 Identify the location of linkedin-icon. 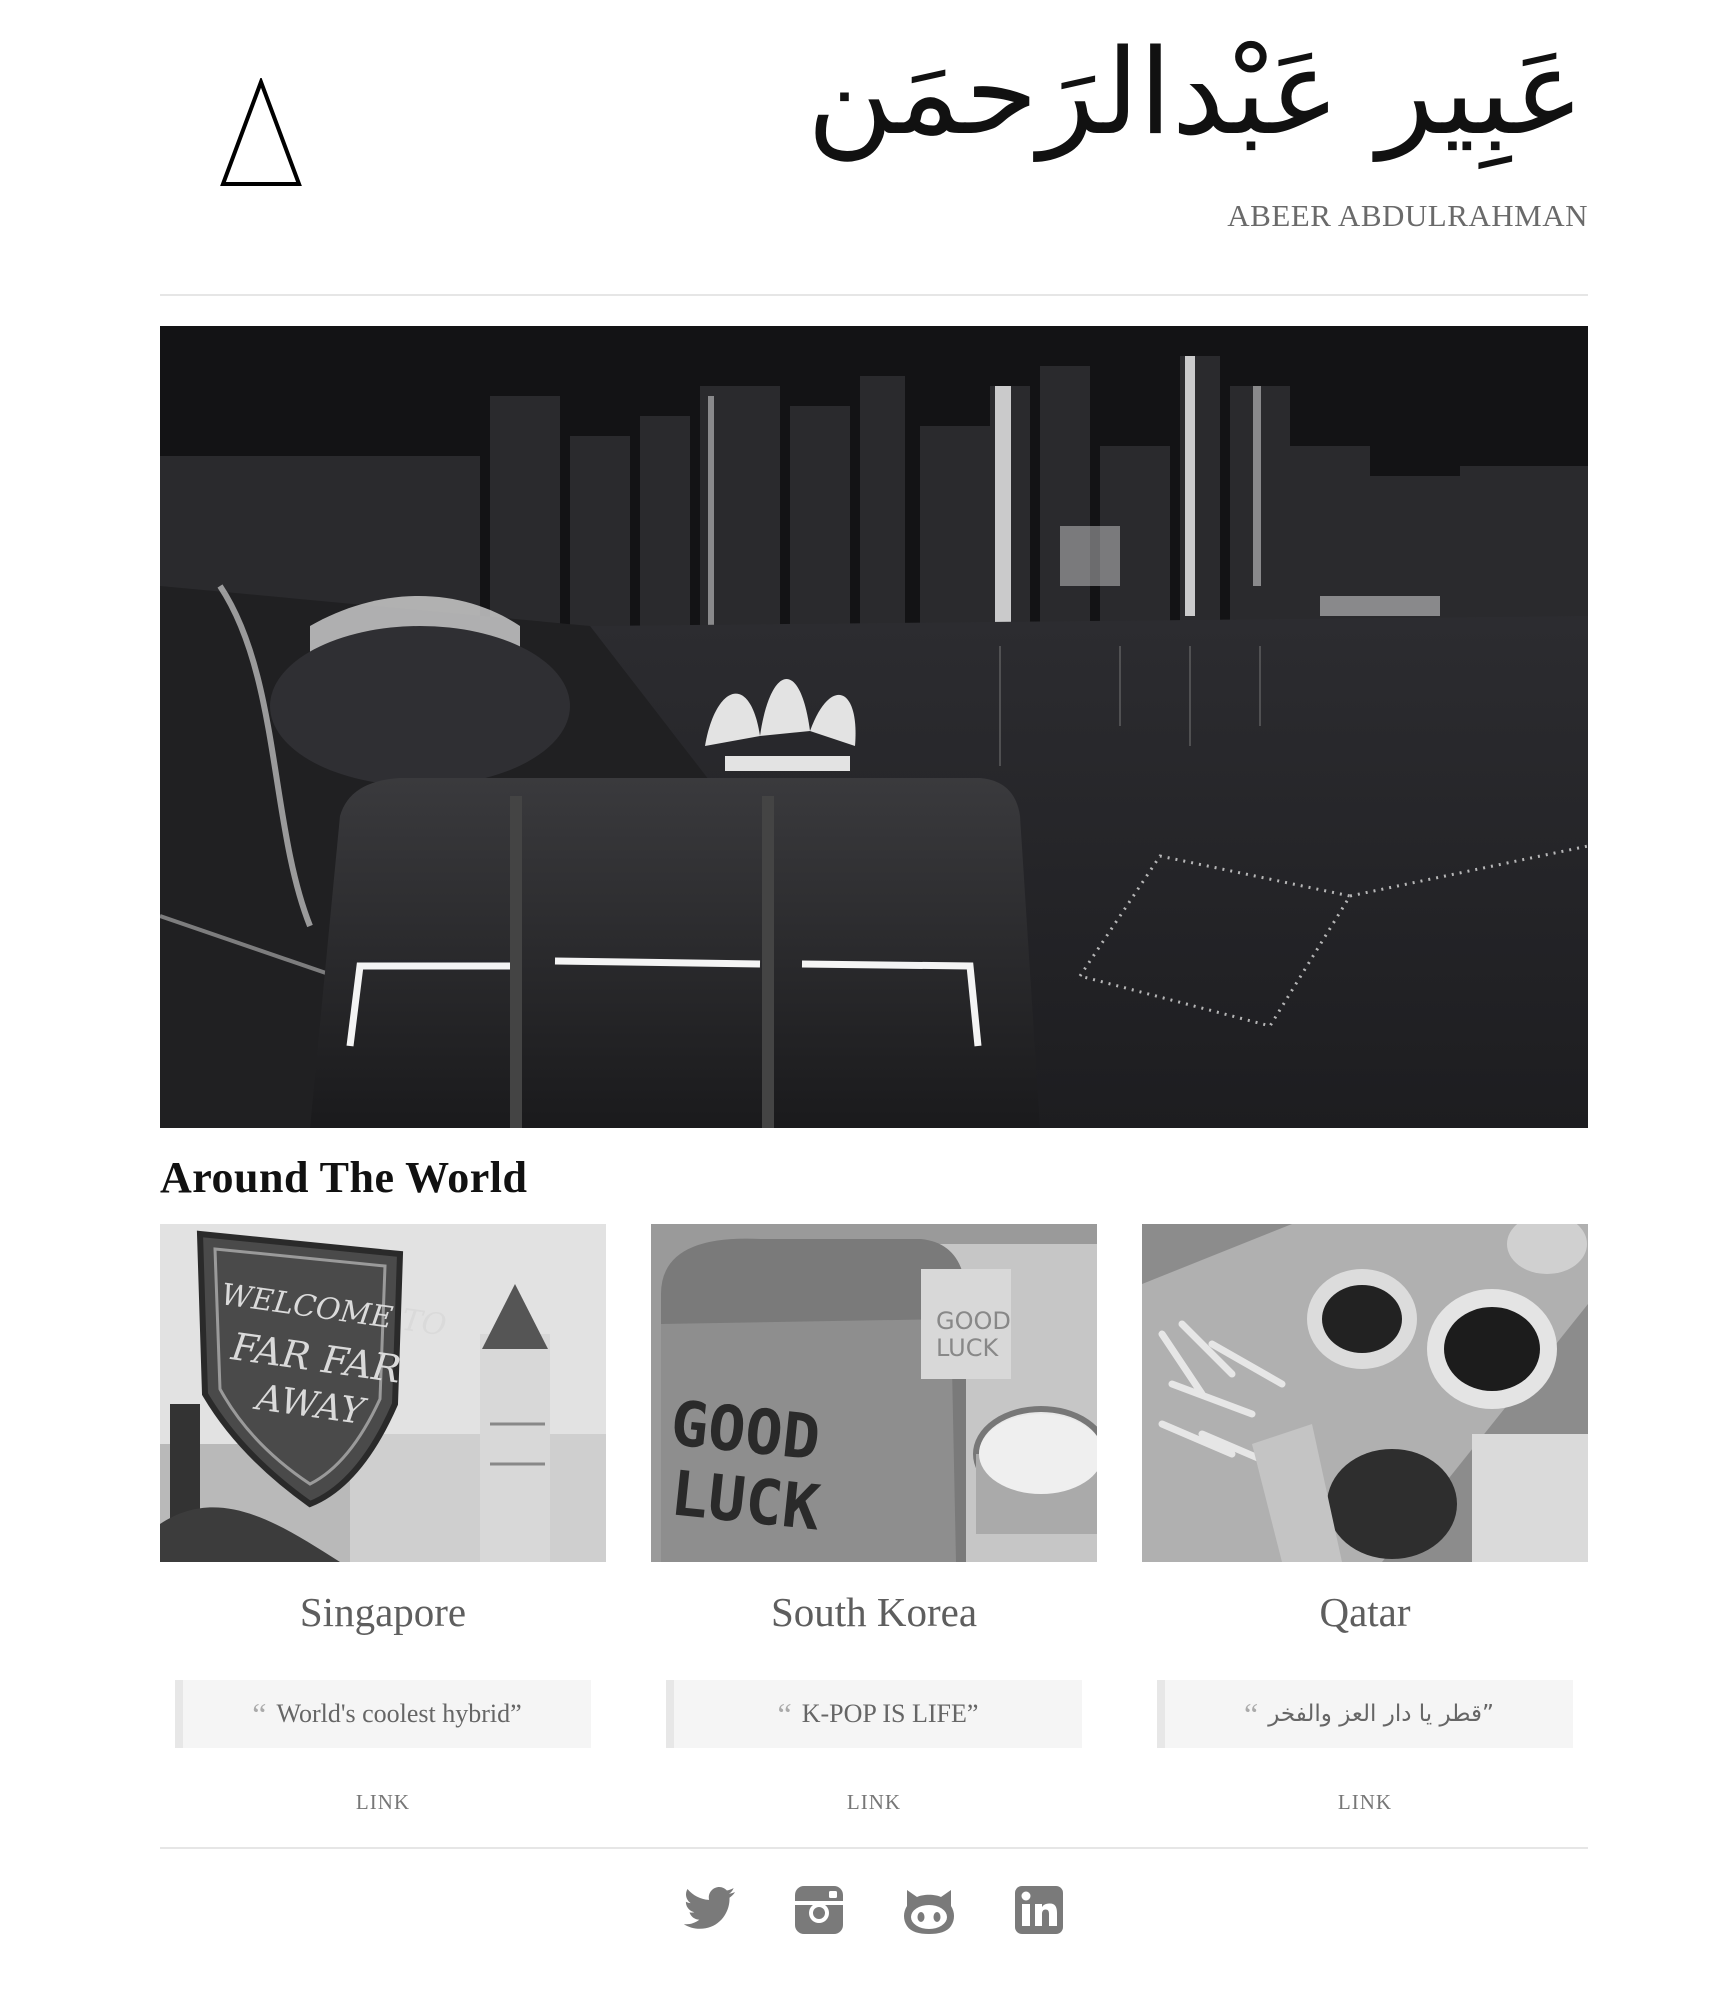
(1039, 1910).